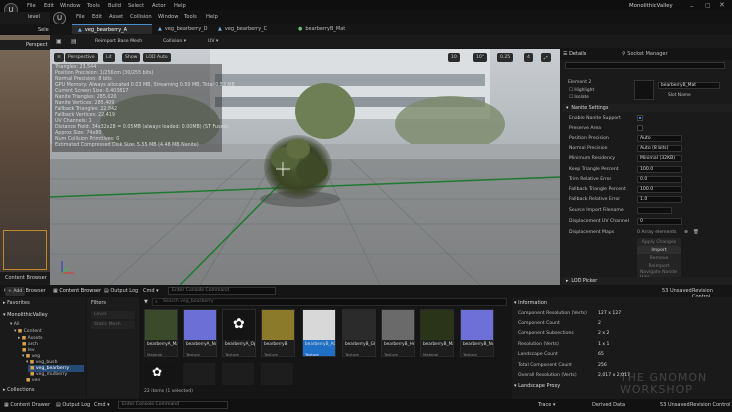  What do you see at coordinates (608, 405) in the screenshot?
I see `derived-data-button: Derived Data` at bounding box center [608, 405].